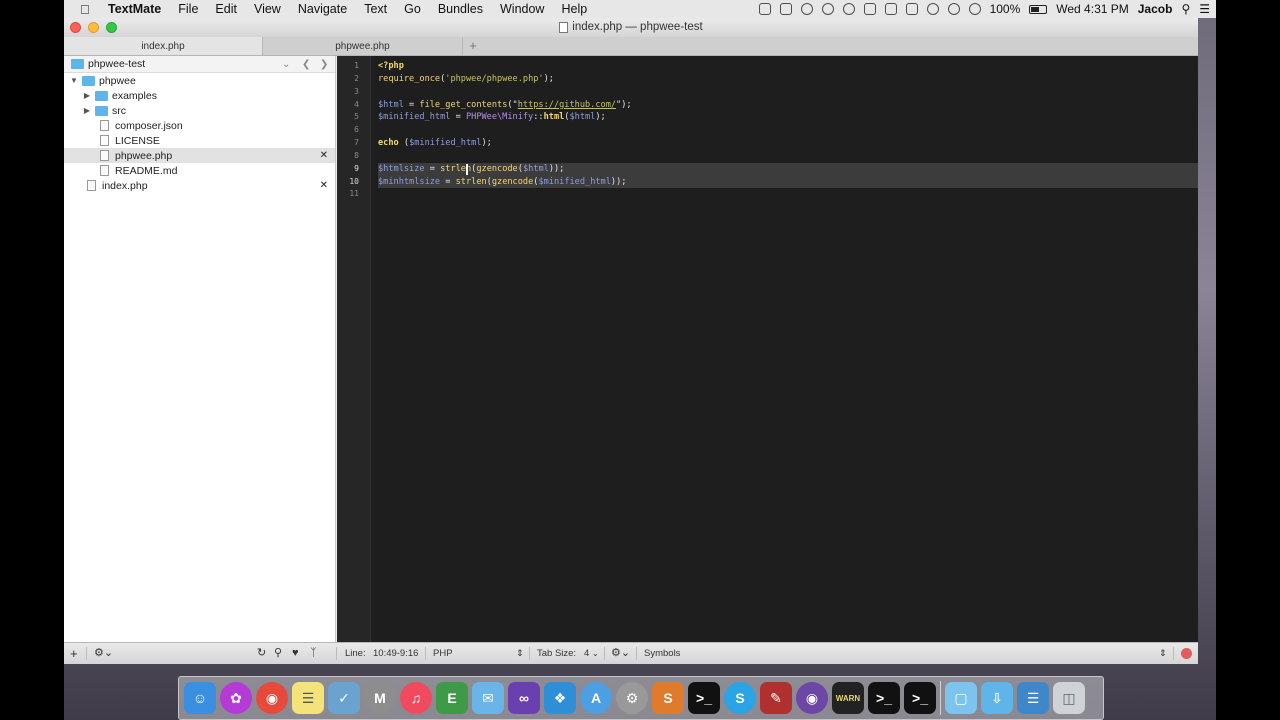 This screenshot has height=720, width=1280. Describe the element at coordinates (267, 9) in the screenshot. I see `menu-view: View` at that location.